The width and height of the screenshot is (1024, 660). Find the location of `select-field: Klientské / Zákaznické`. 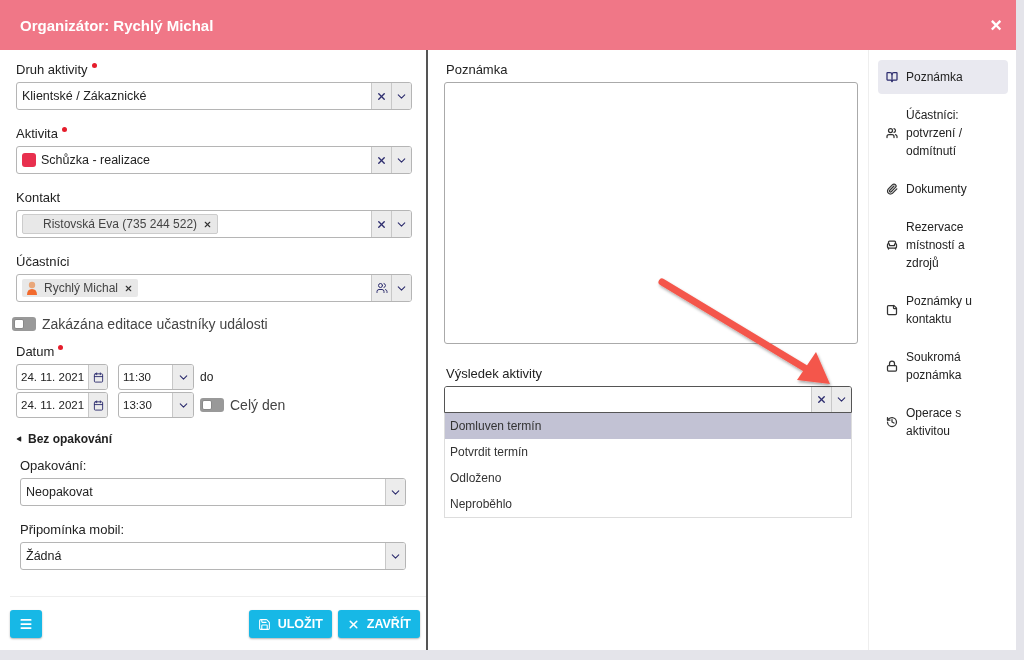

select-field: Klientské / Zákaznické is located at coordinates (214, 96).